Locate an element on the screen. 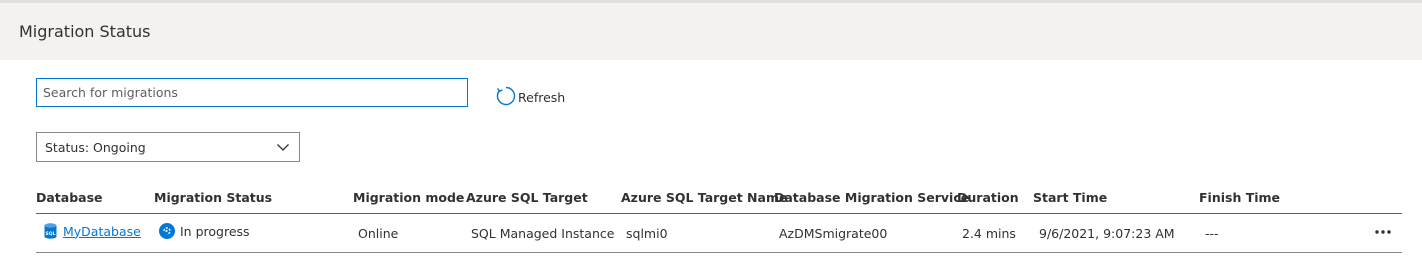 This screenshot has width=1422, height=280. sql-database-icon: SQL is located at coordinates (50, 231).